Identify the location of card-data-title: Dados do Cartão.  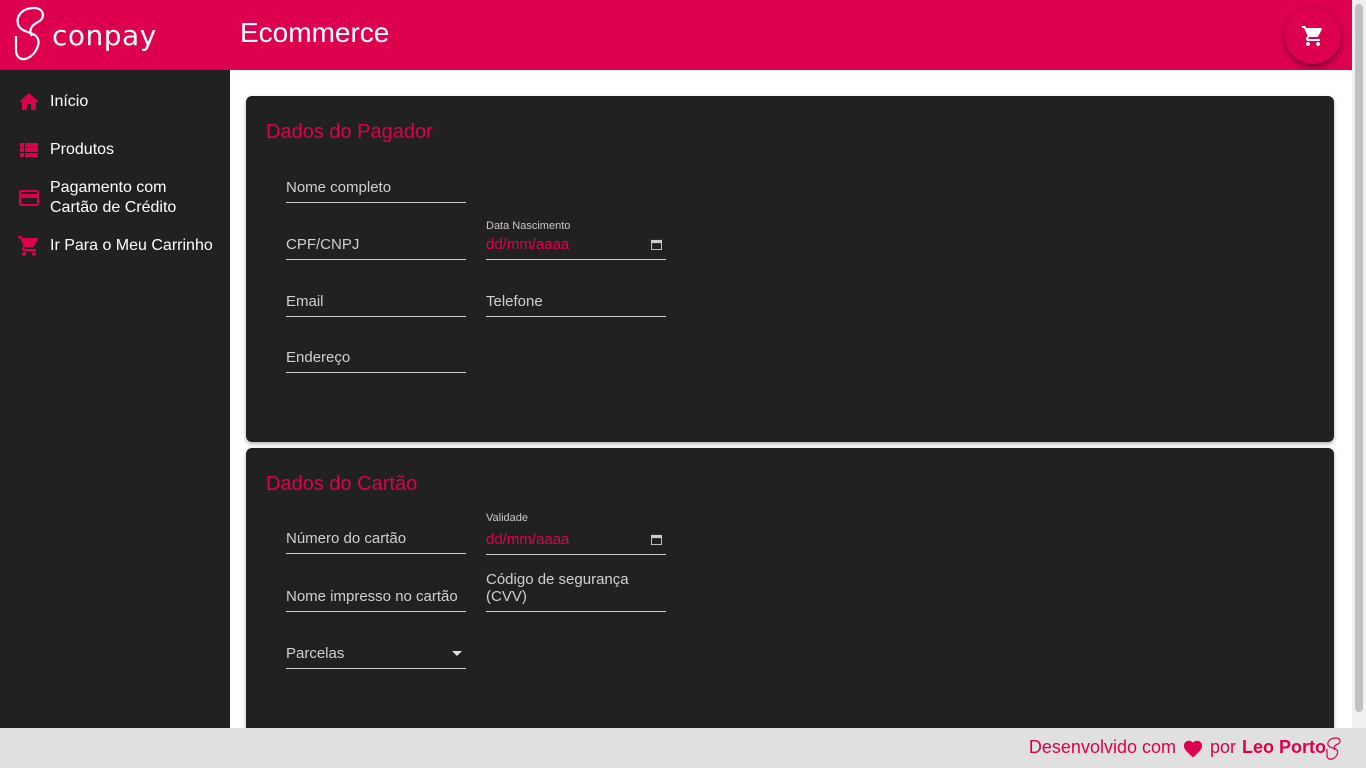
(342, 484).